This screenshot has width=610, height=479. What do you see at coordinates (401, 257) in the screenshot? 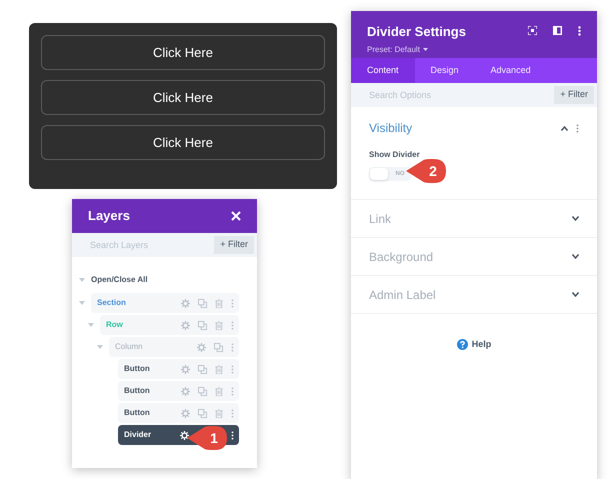
I see `section-title: Background` at bounding box center [401, 257].